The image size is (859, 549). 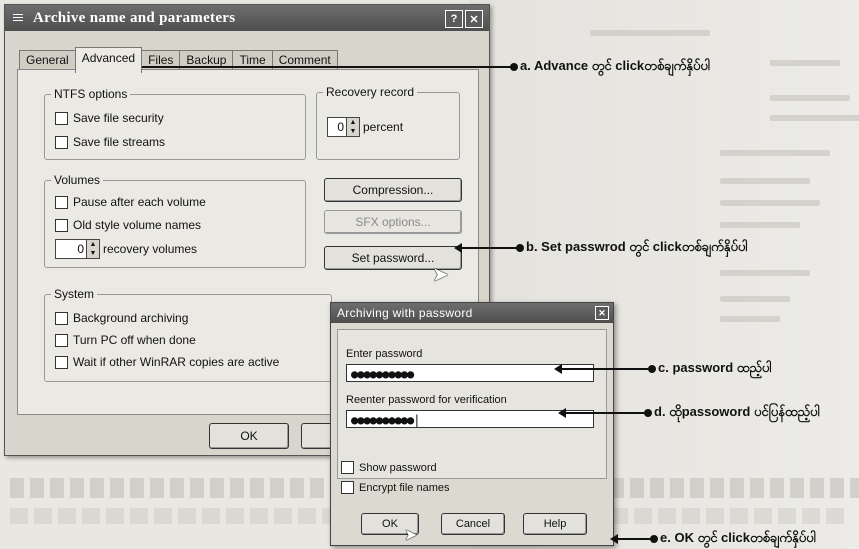 What do you see at coordinates (47, 60) in the screenshot?
I see `tab-general: General` at bounding box center [47, 60].